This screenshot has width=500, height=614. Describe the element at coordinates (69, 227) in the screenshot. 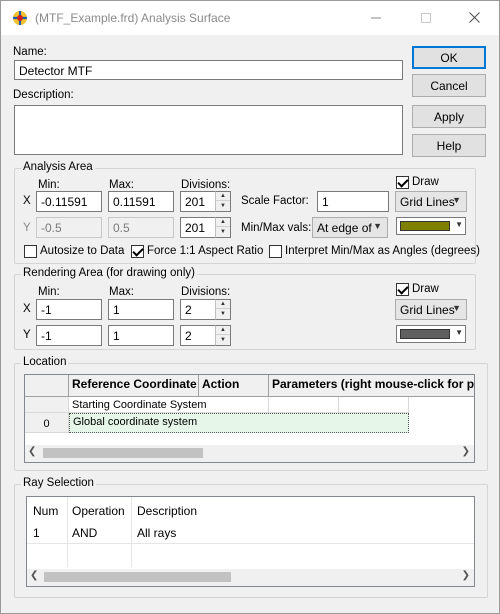

I see `analysis-y-min-field: -0.5` at that location.